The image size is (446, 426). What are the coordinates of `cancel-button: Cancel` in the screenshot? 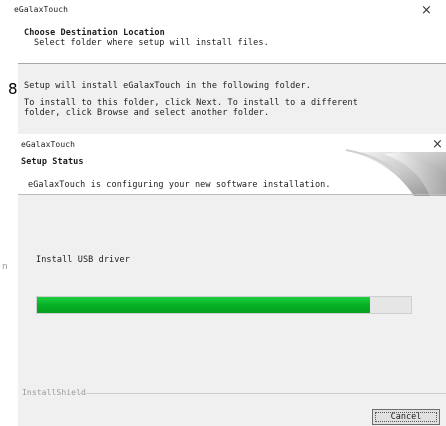 It's located at (406, 417).